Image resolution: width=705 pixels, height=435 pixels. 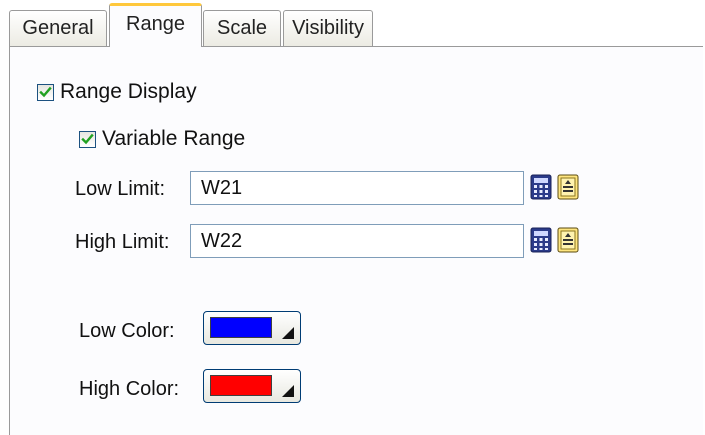 I want to click on low-limit-tag-button, so click(x=568, y=187).